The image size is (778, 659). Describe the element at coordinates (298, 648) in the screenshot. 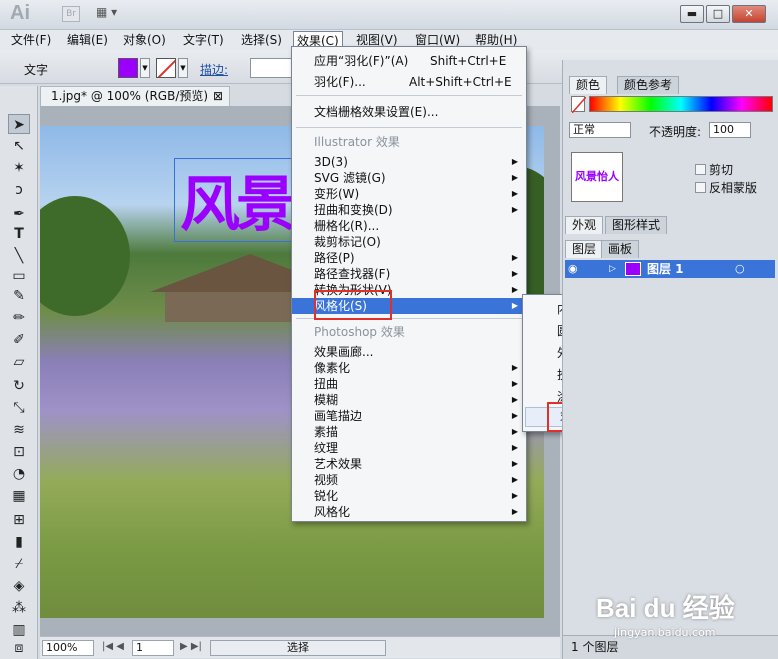

I see `status-mode: 选择` at that location.